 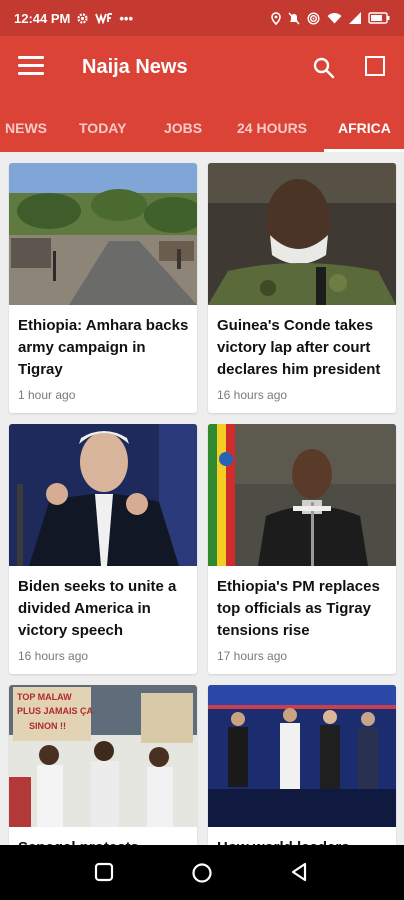 I want to click on tab-jobs: JOBS, so click(x=183, y=128).